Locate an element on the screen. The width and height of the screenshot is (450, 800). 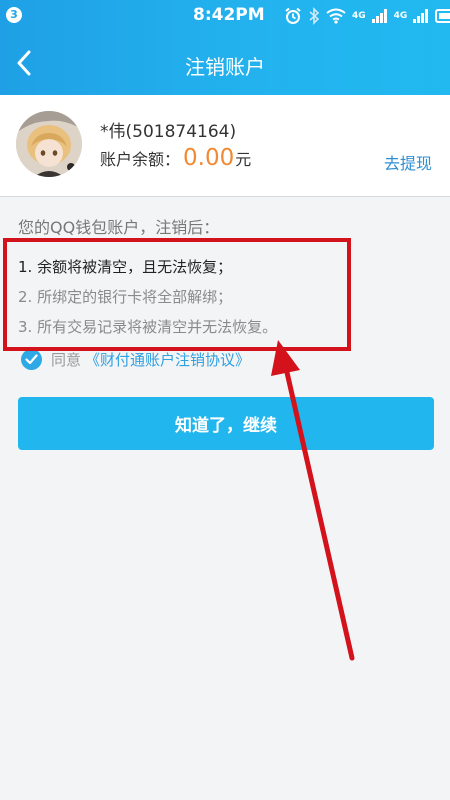
notice-heading: 您的QQ钱包账户，注销后： is located at coordinates (119, 227).